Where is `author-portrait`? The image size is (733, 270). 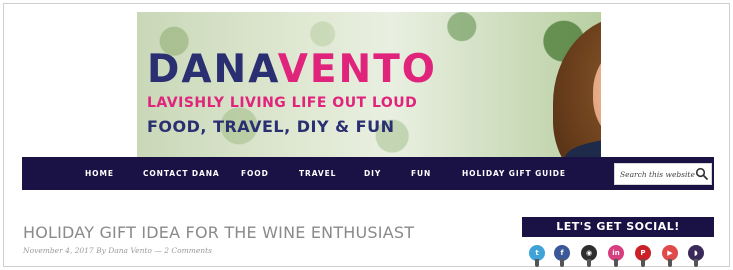 author-portrait is located at coordinates (573, 85).